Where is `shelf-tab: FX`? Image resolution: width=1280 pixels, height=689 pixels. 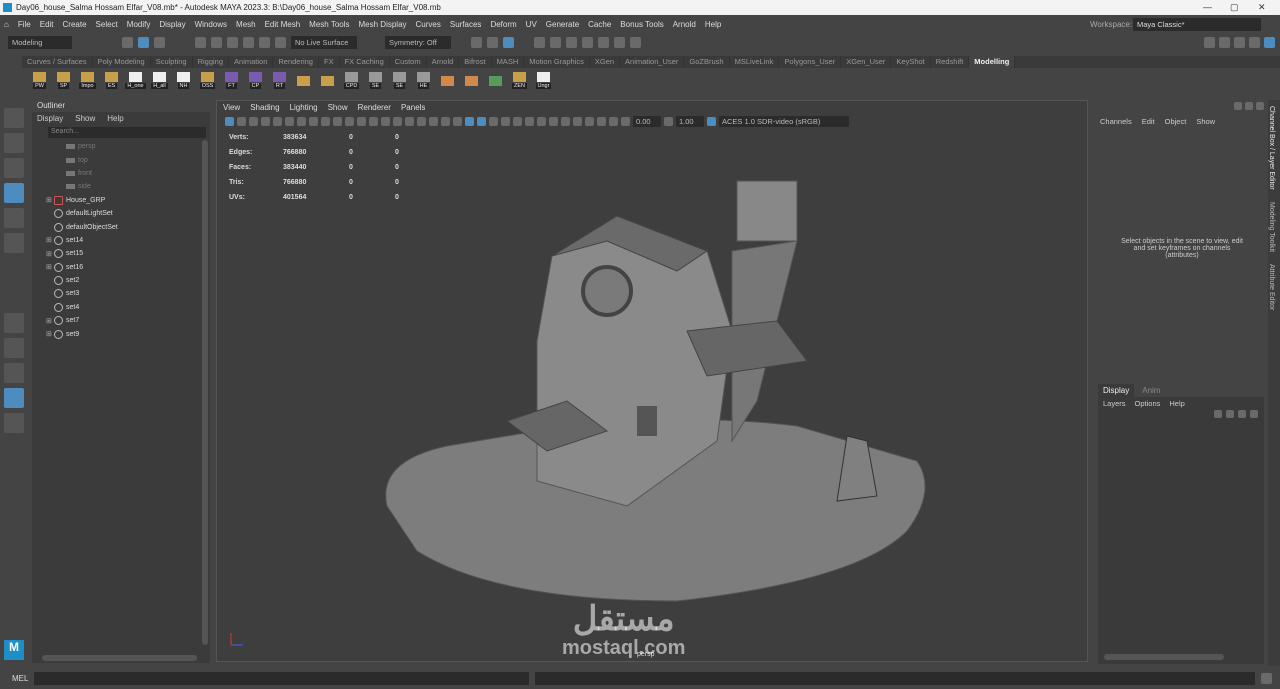 shelf-tab: FX is located at coordinates (329, 62).